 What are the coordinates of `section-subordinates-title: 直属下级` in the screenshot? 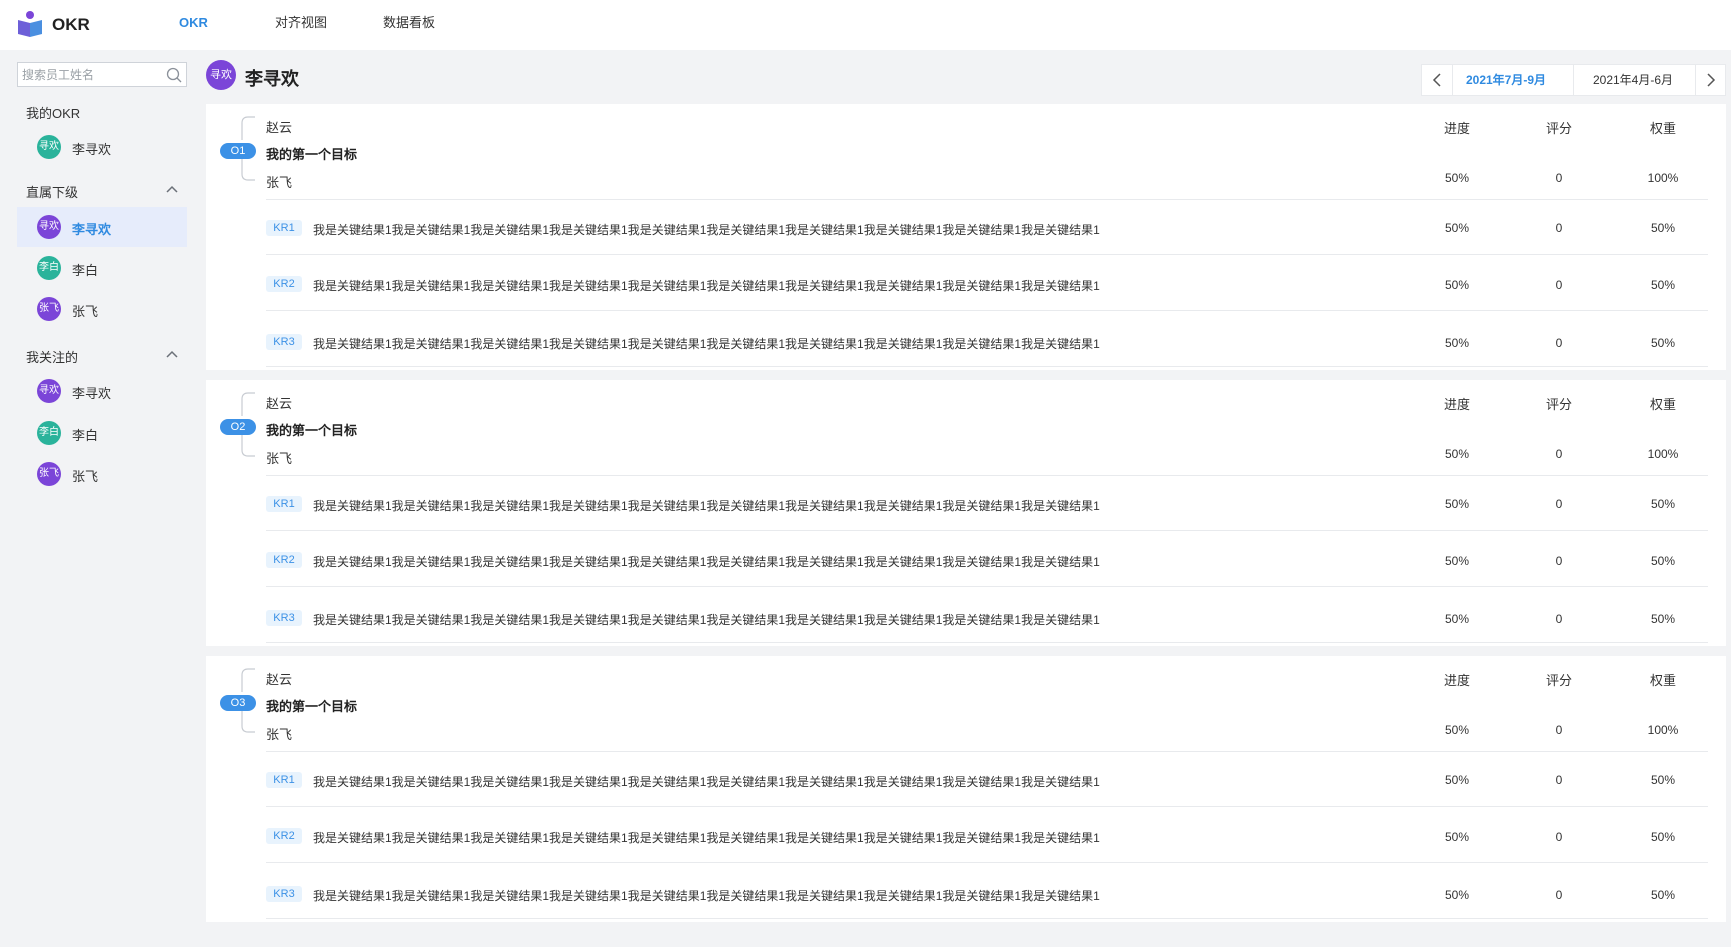 It's located at (52, 192).